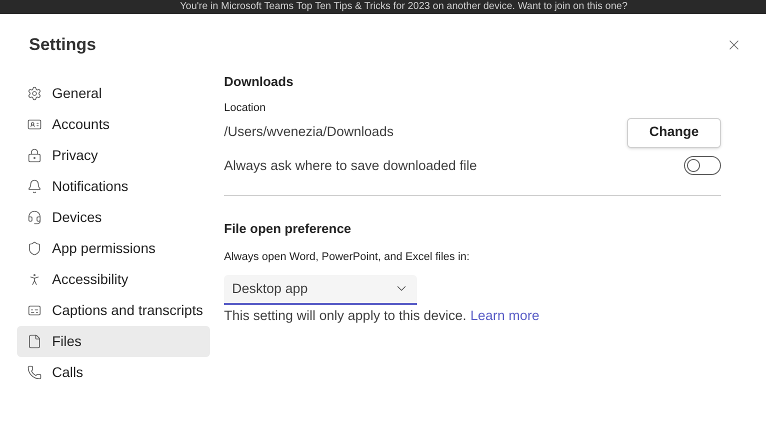  What do you see at coordinates (347, 258) in the screenshot?
I see `setting-prompt: Always open Word, PowerPoint, and Excel files in:` at bounding box center [347, 258].